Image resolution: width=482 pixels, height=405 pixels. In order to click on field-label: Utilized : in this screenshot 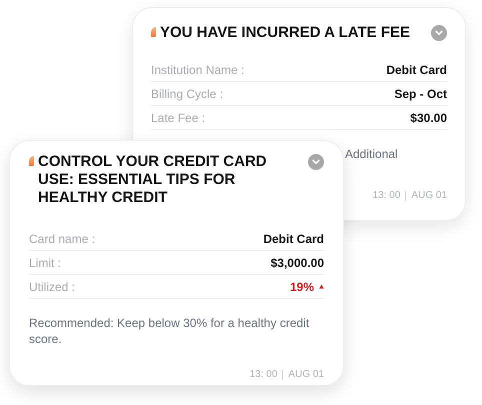, I will do `click(52, 287)`.